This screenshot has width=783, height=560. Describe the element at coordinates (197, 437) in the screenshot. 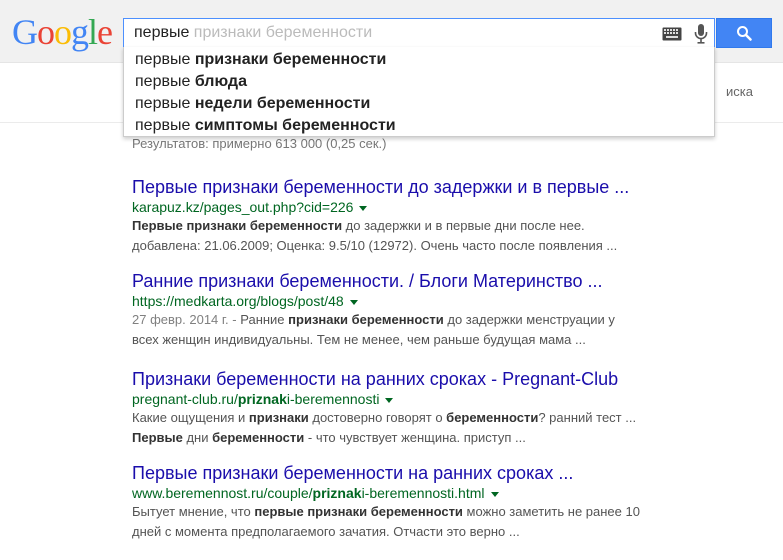

I see `text-segment: дни` at that location.